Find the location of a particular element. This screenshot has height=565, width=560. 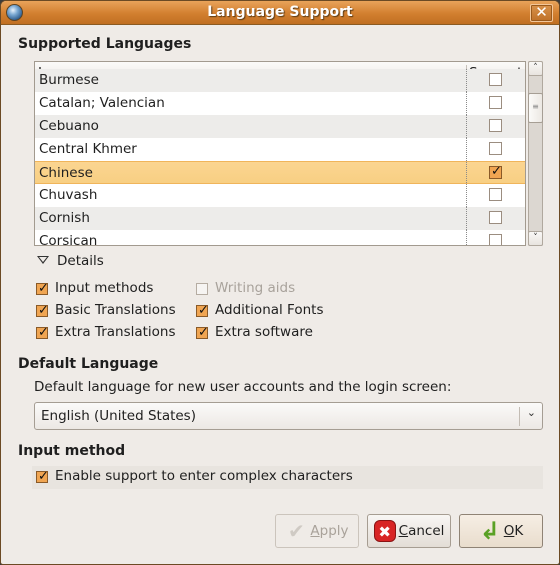

language-name: Cornish is located at coordinates (64, 218).